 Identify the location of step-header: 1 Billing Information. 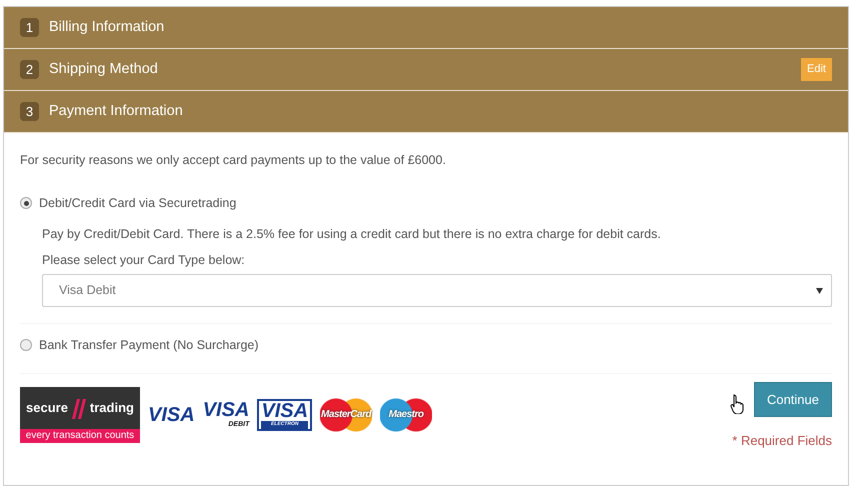
(426, 28).